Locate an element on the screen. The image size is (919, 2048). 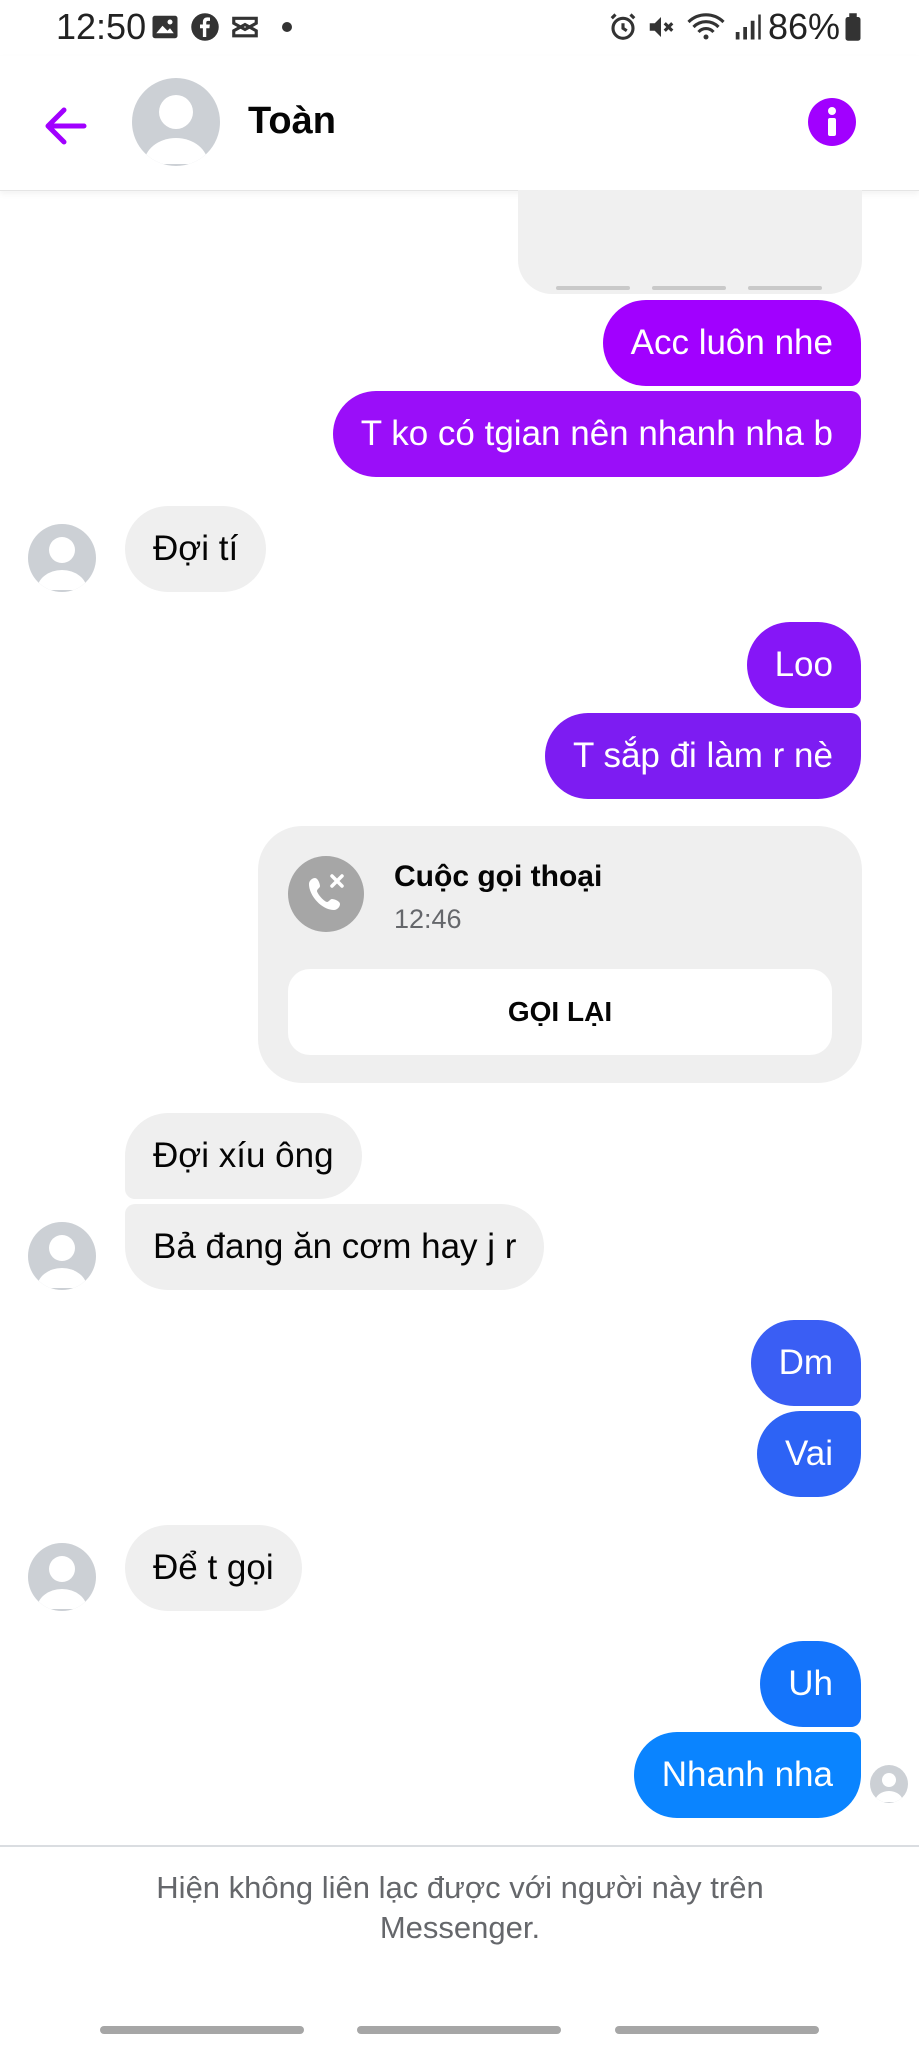
battery-percentage: 86% is located at coordinates (804, 26).